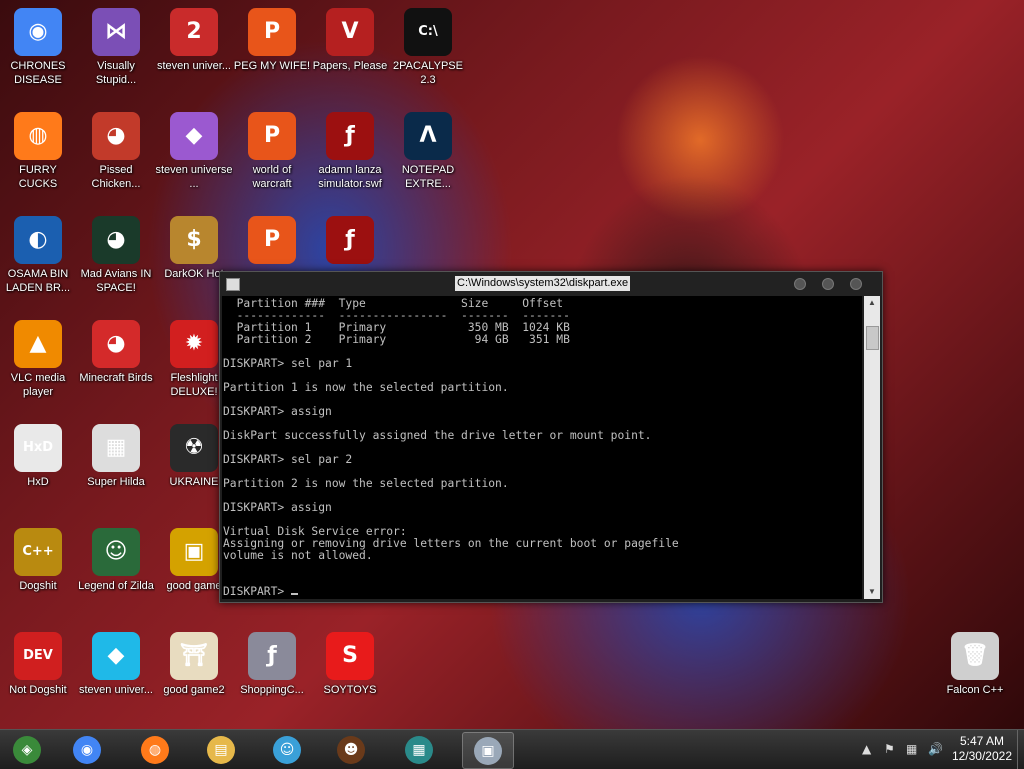 The width and height of the screenshot is (1024, 769). I want to click on red-s-icon: S, so click(350, 656).